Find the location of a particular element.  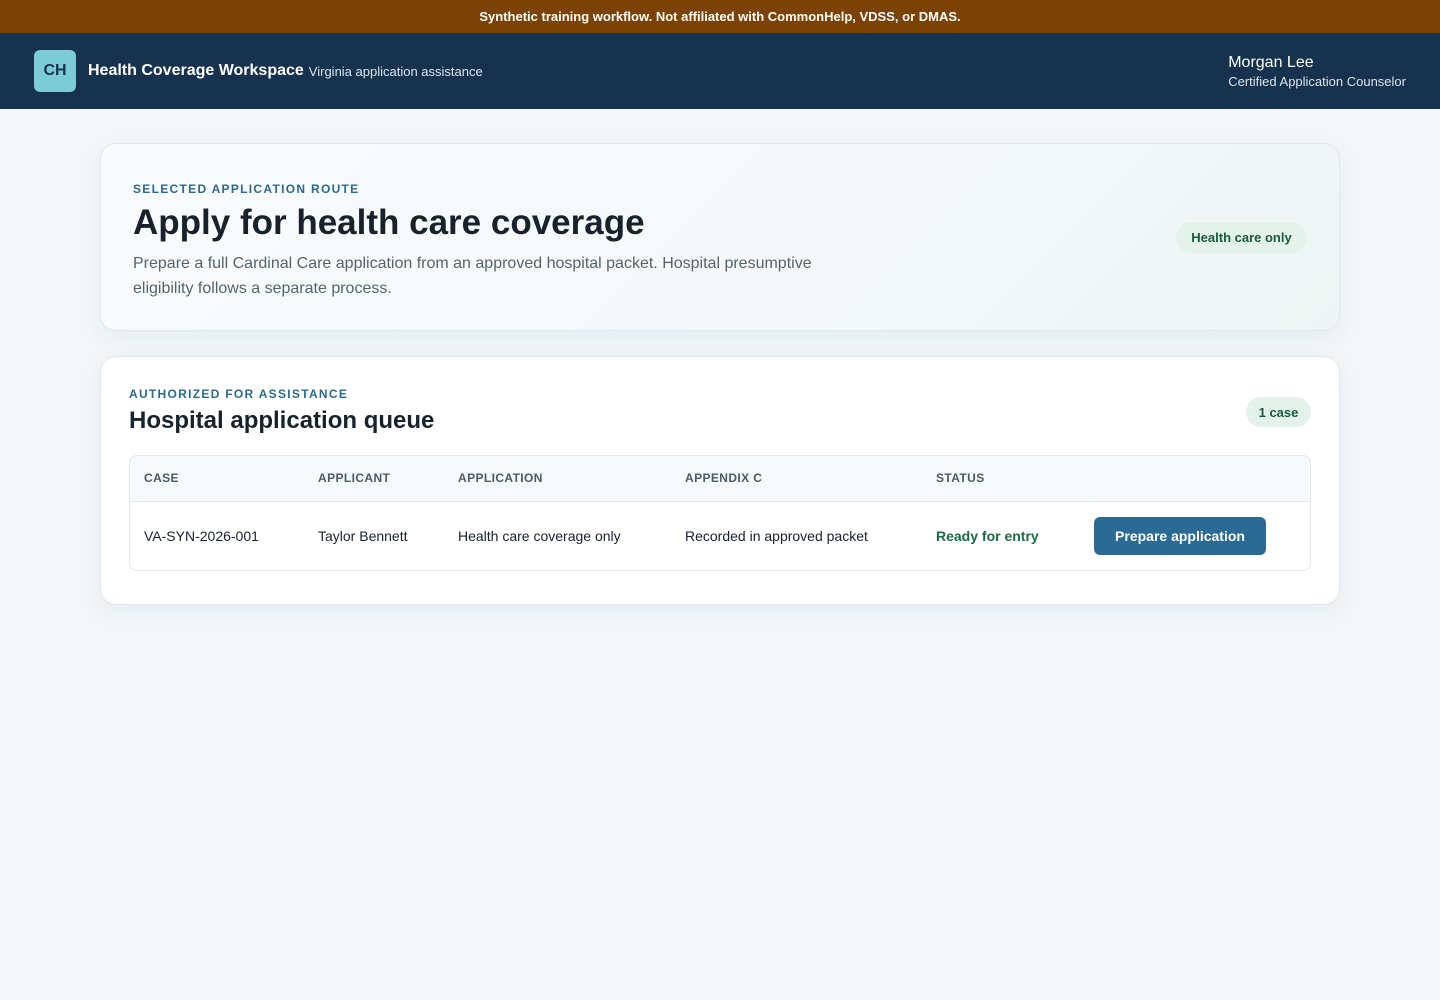

app-subtitle: Virginia application assistance is located at coordinates (395, 71).